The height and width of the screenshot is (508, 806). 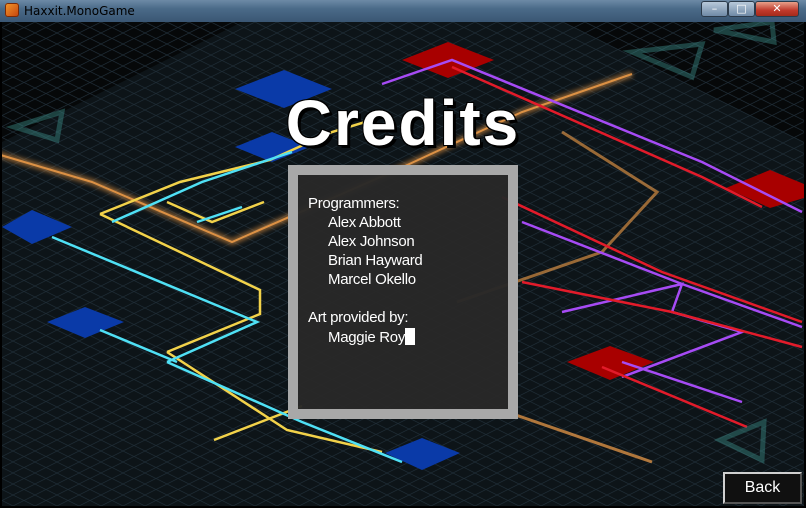 What do you see at coordinates (372, 279) in the screenshot?
I see `programmer-name: Marcel Okello` at bounding box center [372, 279].